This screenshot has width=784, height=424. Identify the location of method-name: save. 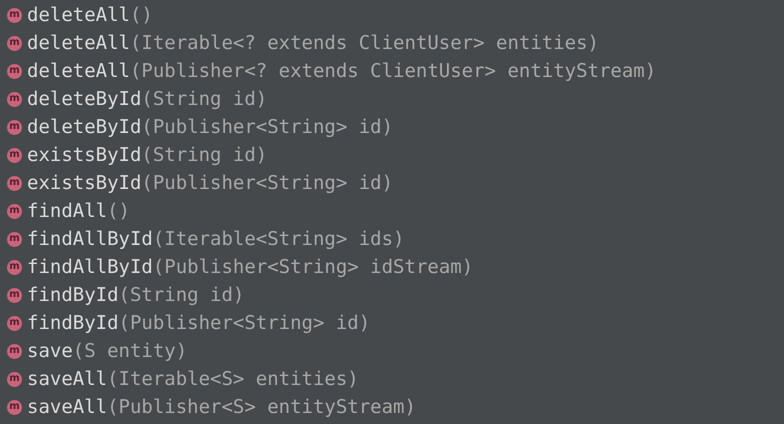
(50, 351).